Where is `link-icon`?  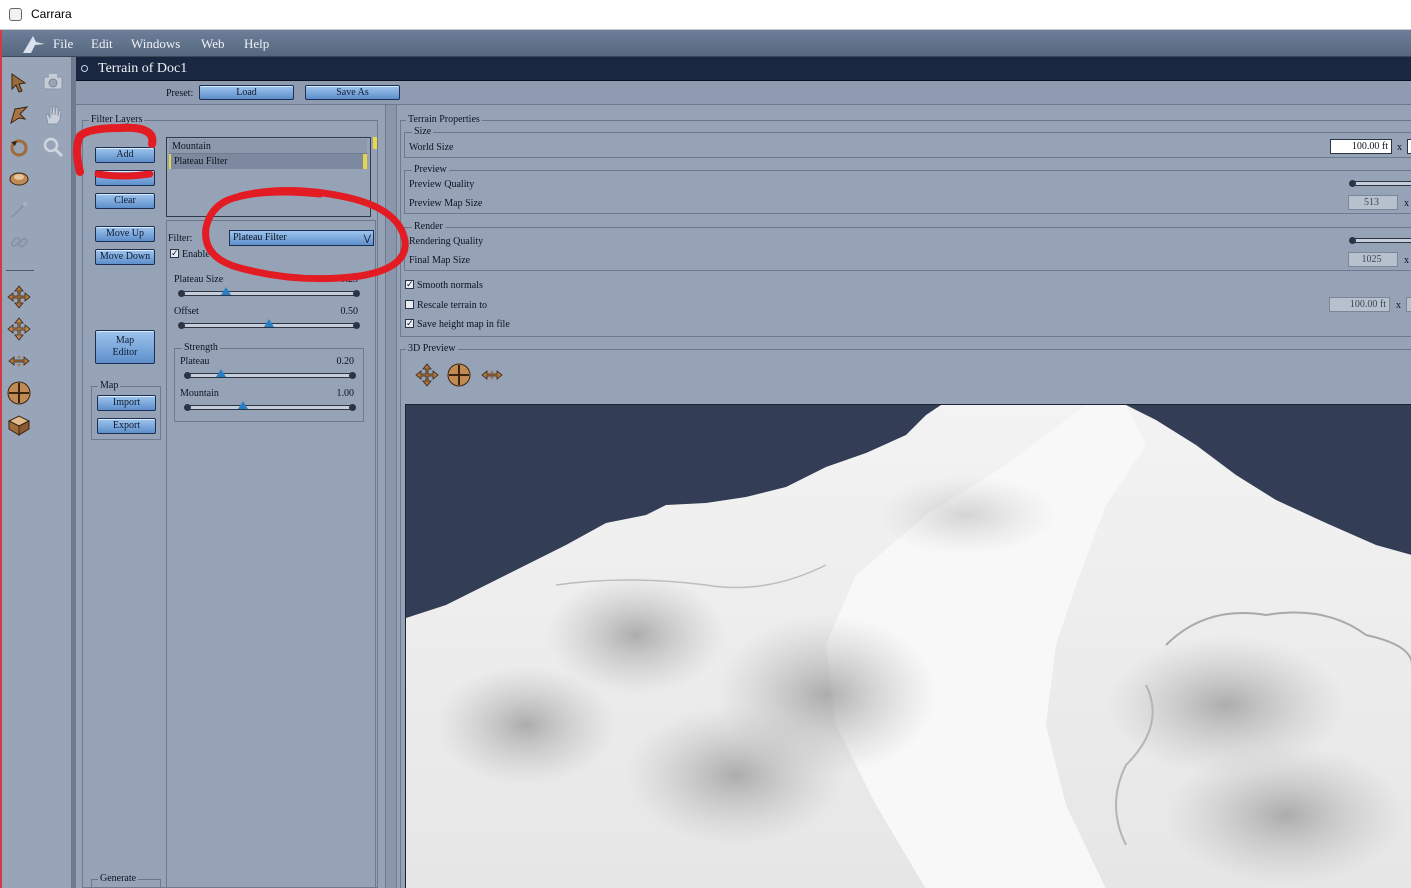 link-icon is located at coordinates (19, 242).